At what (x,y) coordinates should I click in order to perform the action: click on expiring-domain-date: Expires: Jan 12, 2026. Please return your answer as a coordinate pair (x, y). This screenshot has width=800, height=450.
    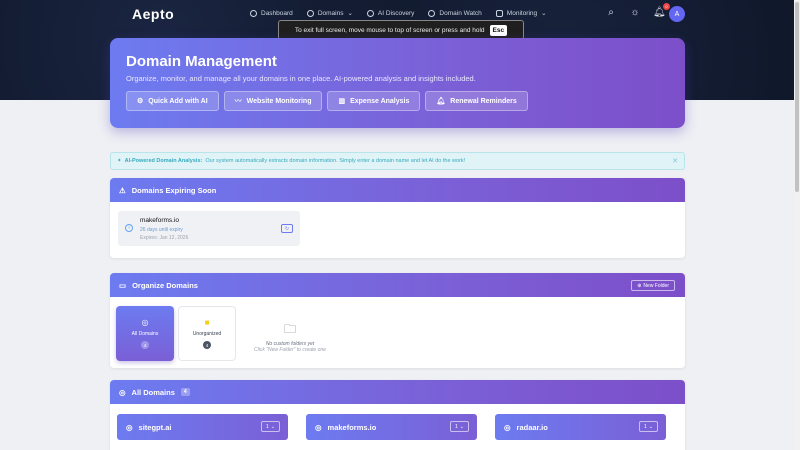
    Looking at the image, I should click on (164, 238).